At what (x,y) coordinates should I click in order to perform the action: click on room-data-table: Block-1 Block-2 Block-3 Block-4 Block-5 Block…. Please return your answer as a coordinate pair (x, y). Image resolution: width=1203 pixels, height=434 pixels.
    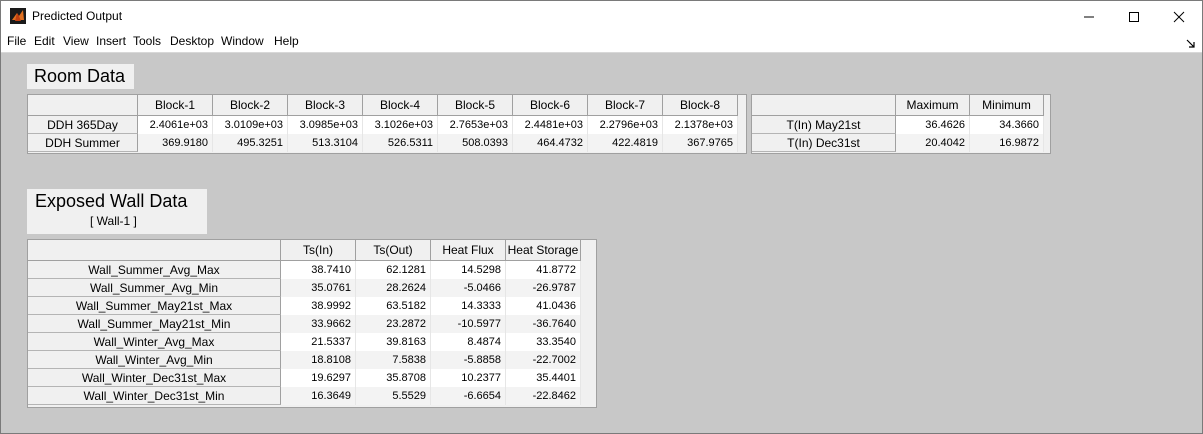
    Looking at the image, I should click on (387, 124).